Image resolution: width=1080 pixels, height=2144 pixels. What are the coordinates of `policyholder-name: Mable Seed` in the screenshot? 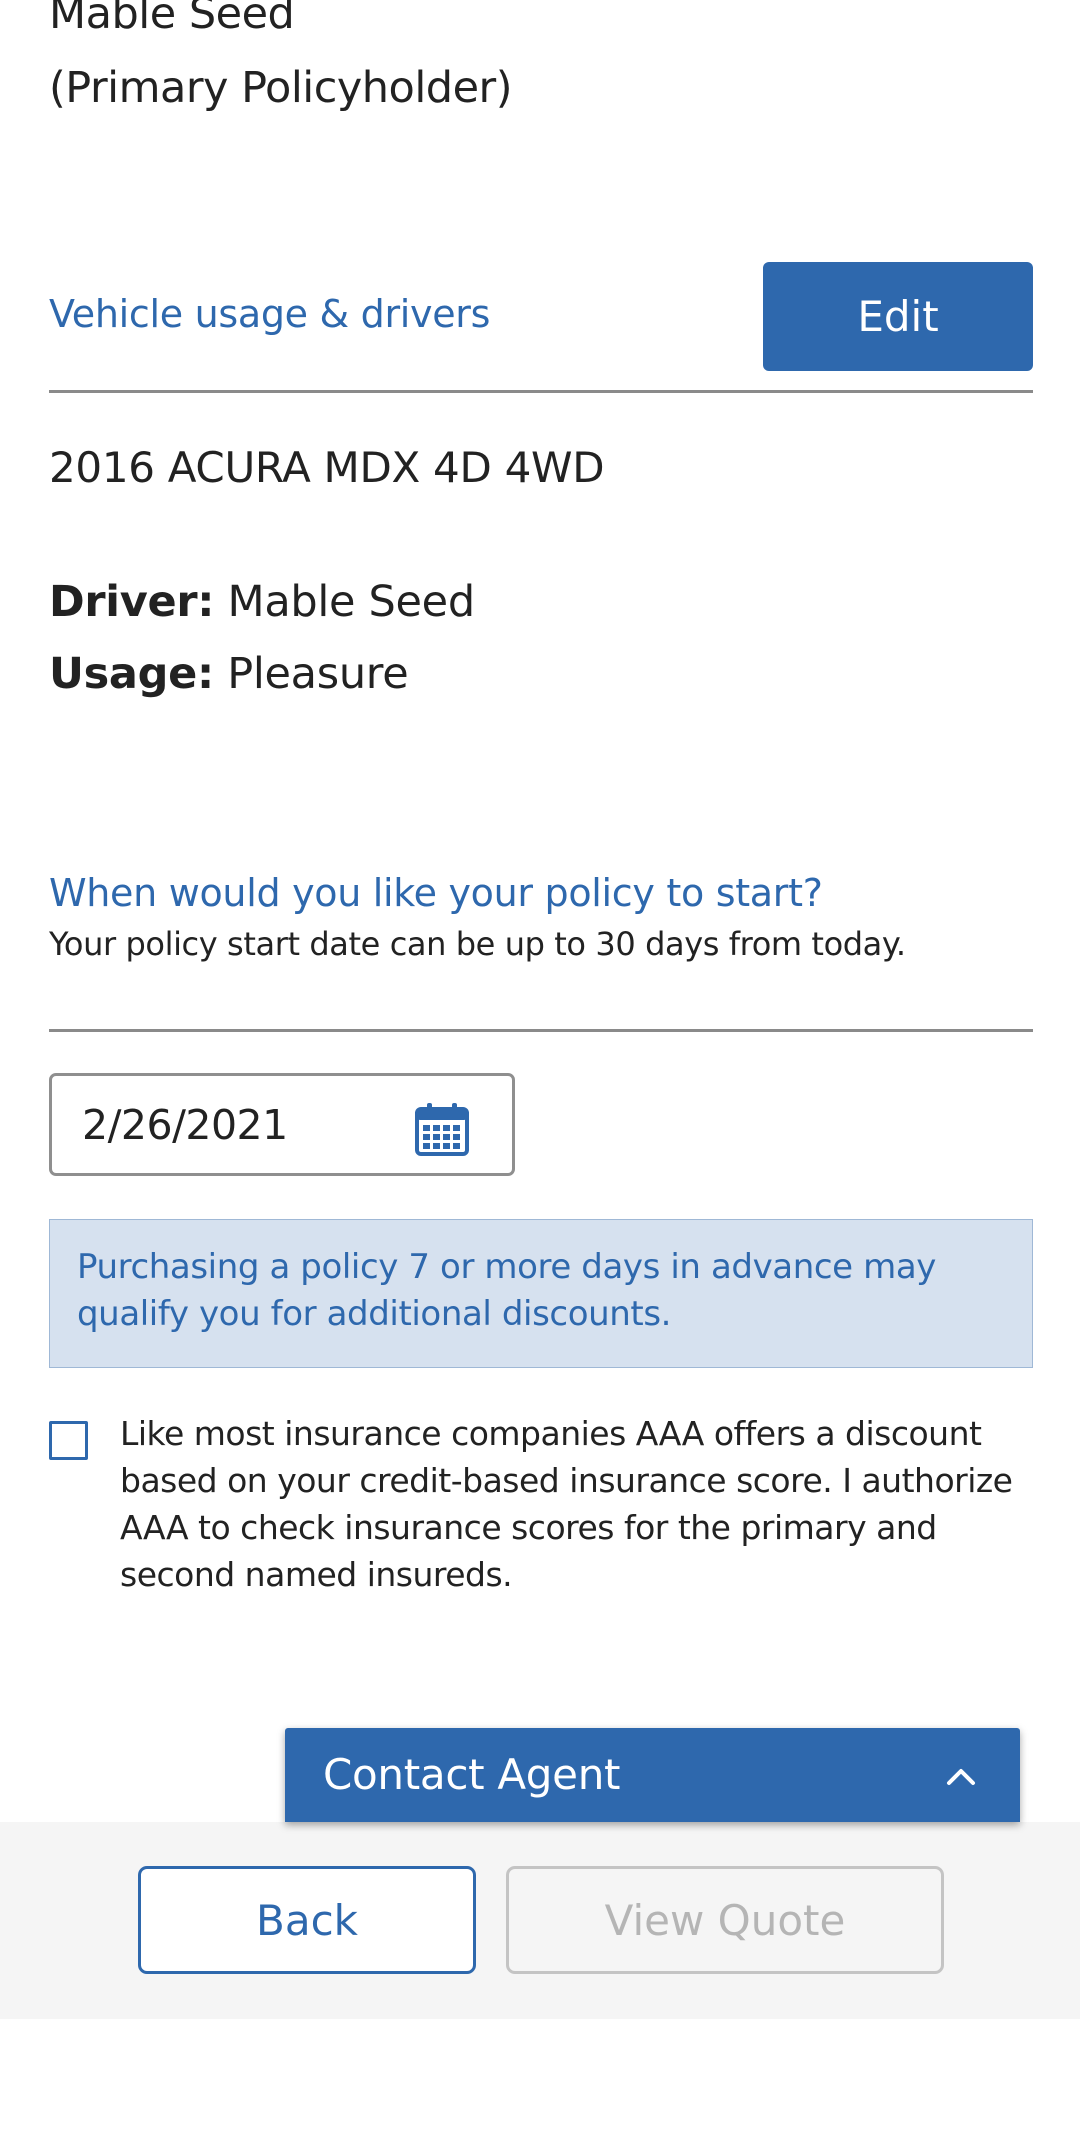 It's located at (172, 19).